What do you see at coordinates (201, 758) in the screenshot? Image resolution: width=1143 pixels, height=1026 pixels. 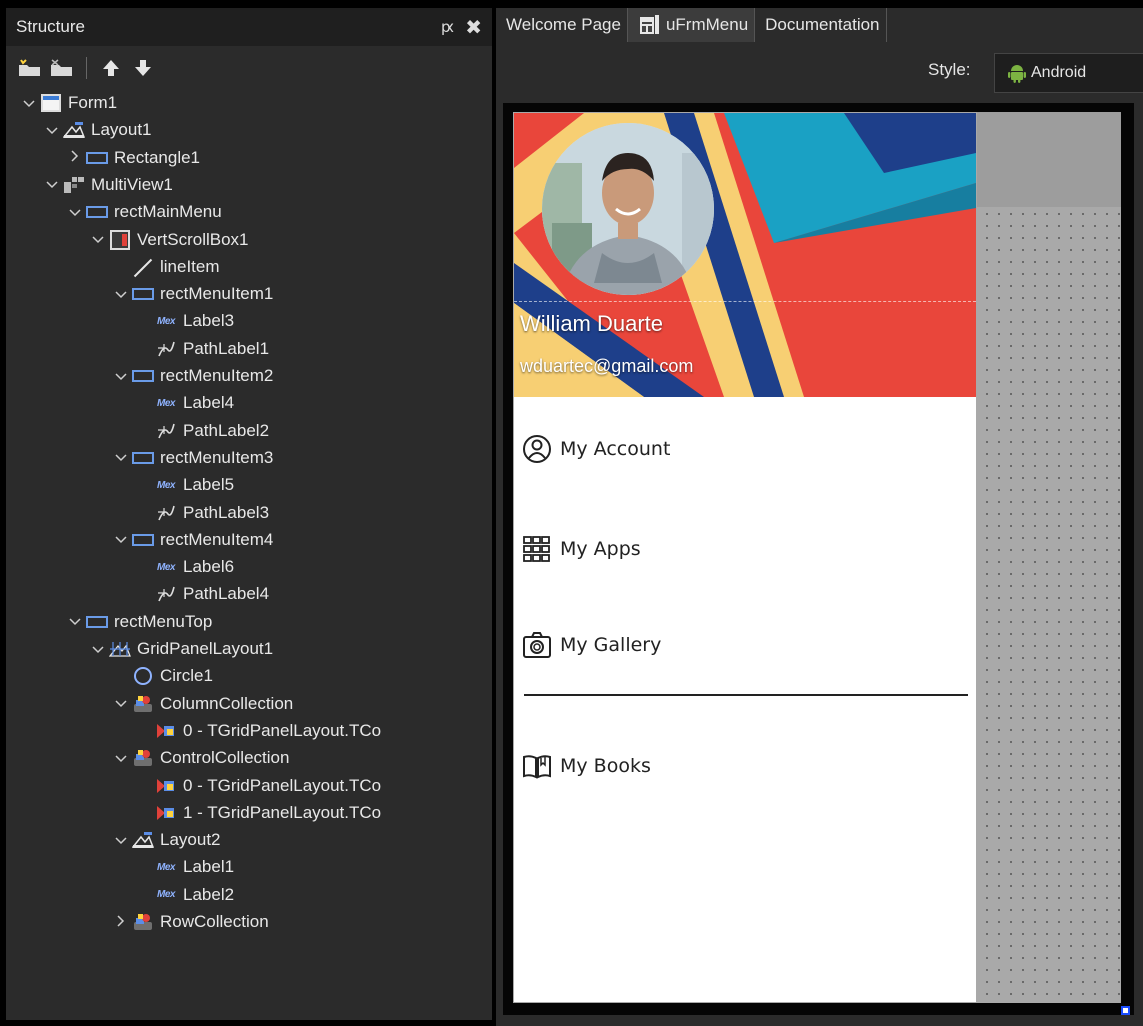 I see `tree-node-controlcollection: ControlCollection` at bounding box center [201, 758].